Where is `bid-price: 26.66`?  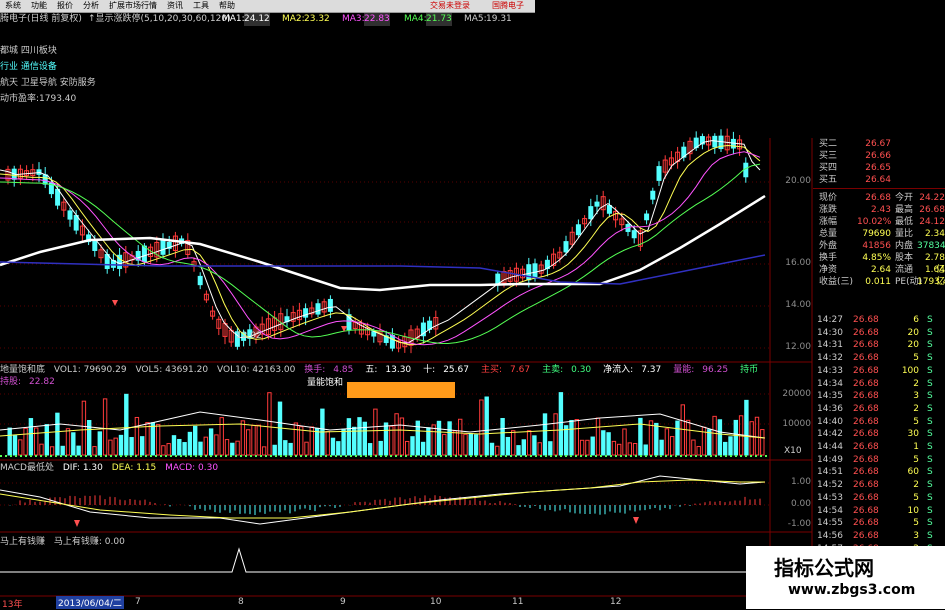
bid-price: 26.66 is located at coordinates (878, 156).